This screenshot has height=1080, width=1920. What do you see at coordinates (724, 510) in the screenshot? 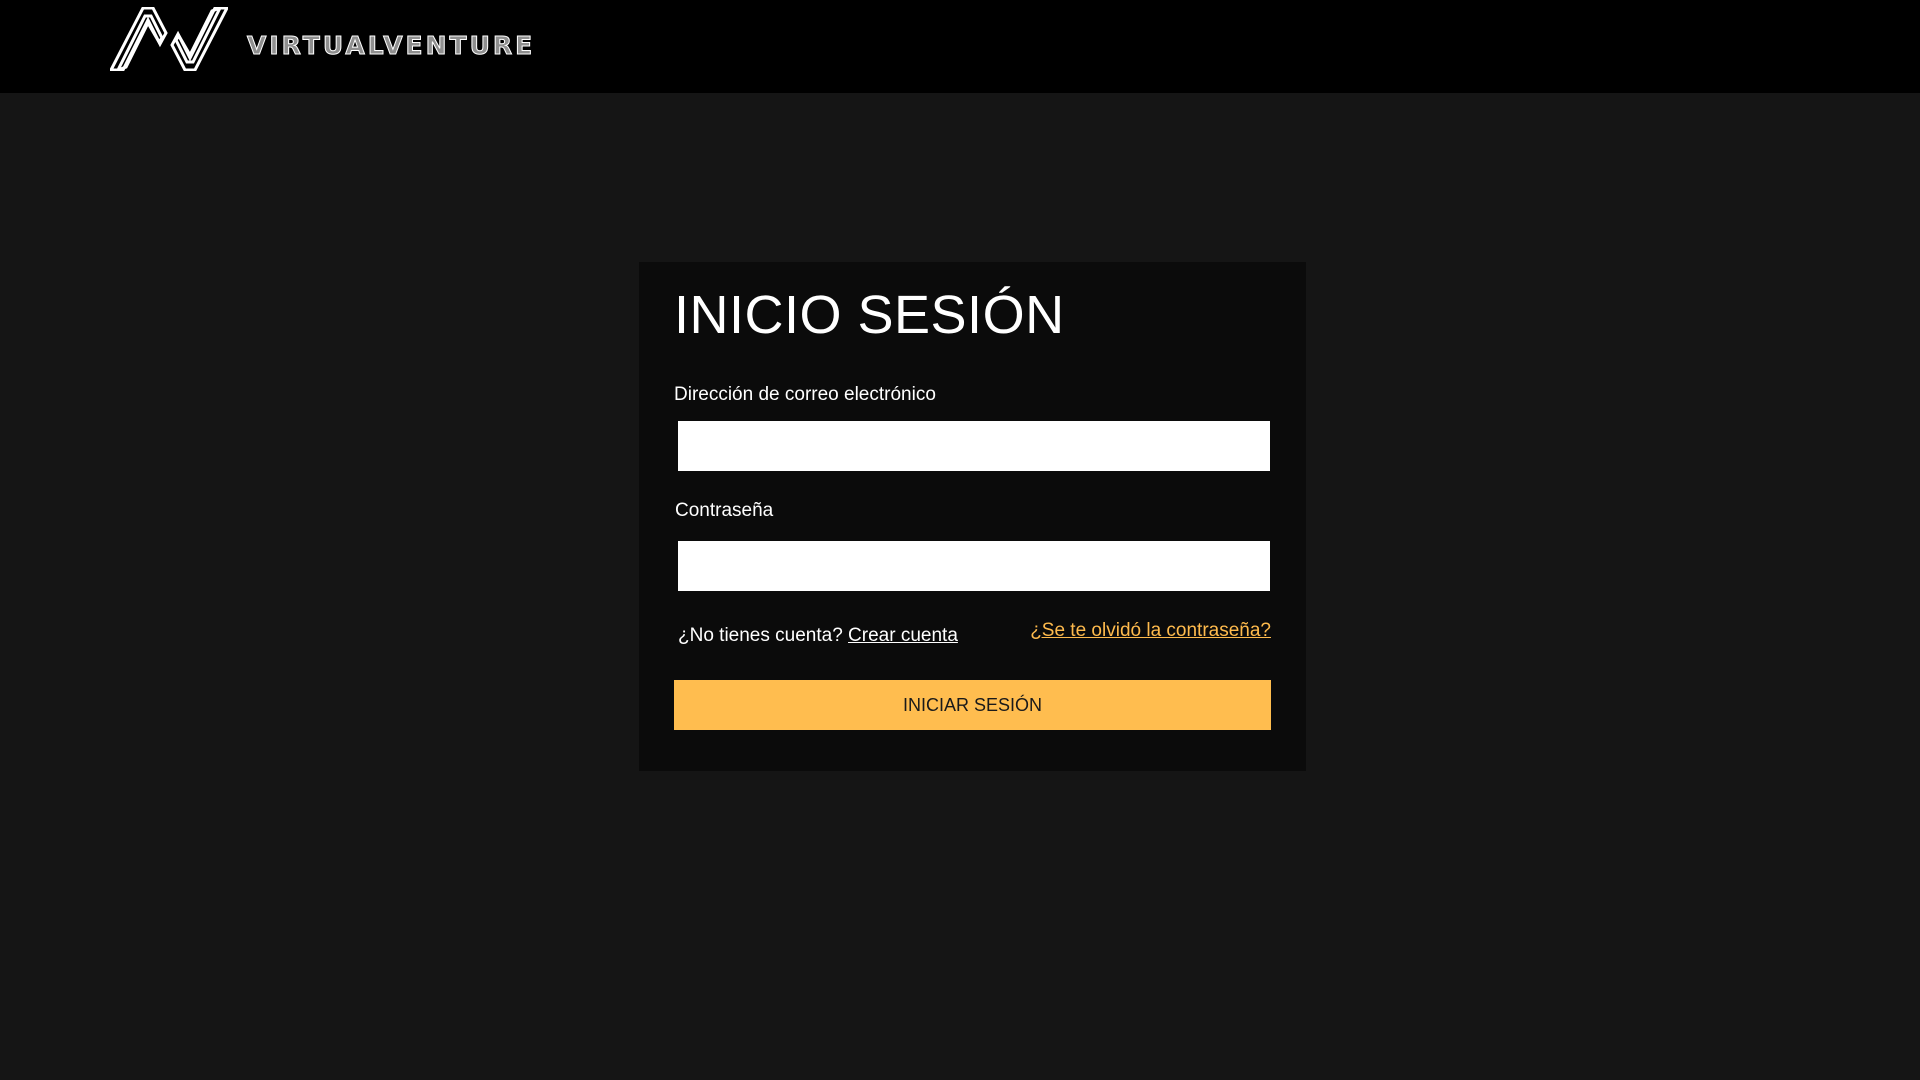
I see `password-label: Contraseña` at bounding box center [724, 510].